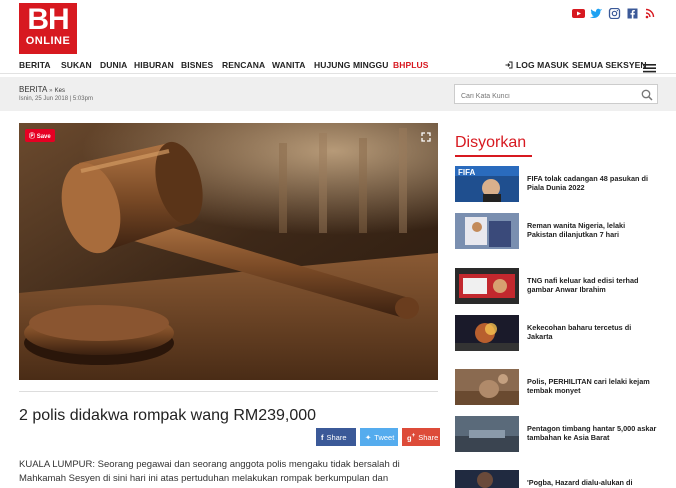 Image resolution: width=676 pixels, height=488 pixels. What do you see at coordinates (579, 332) in the screenshot?
I see `recommended-title: Kekecohan baharu tercetus di Jakarta` at bounding box center [579, 332].